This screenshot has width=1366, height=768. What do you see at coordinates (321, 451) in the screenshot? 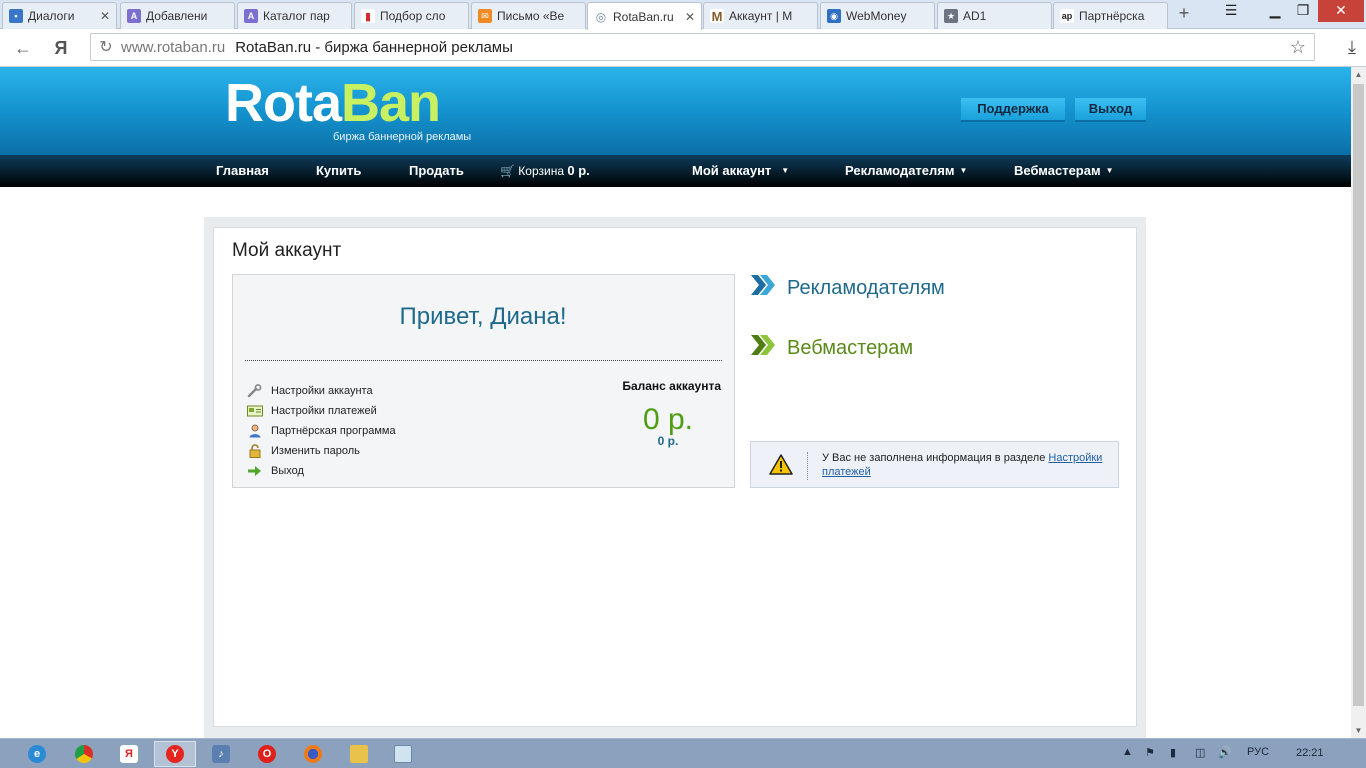
I see `change-password-link: Изменить пароль` at bounding box center [321, 451].